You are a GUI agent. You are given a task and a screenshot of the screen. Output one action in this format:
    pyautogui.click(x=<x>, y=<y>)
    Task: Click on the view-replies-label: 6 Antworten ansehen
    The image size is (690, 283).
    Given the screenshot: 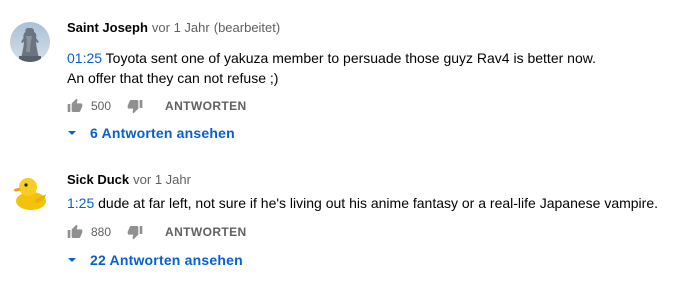 What is the action you would take?
    pyautogui.click(x=162, y=133)
    